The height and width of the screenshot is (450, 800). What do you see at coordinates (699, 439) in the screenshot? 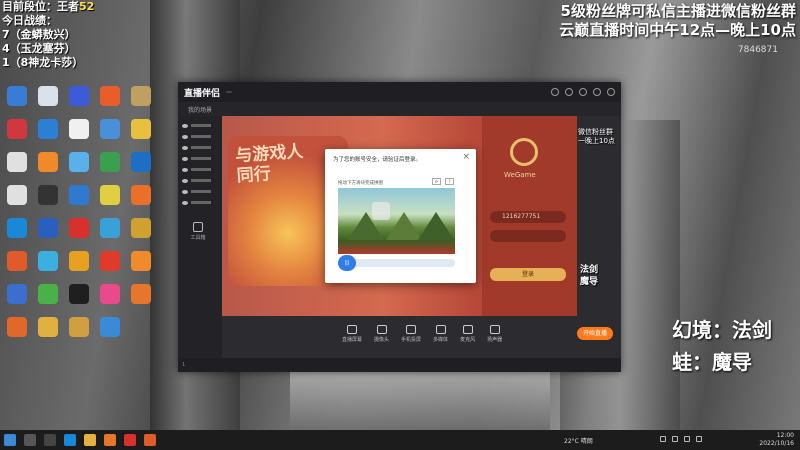
I see `ime-icon` at bounding box center [699, 439].